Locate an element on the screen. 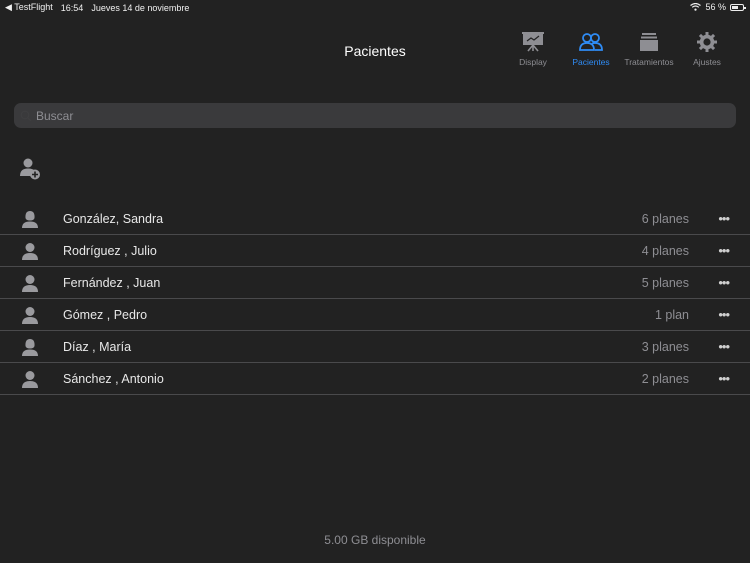 This screenshot has height=563, width=750. plan-count: 4 planes is located at coordinates (665, 251).